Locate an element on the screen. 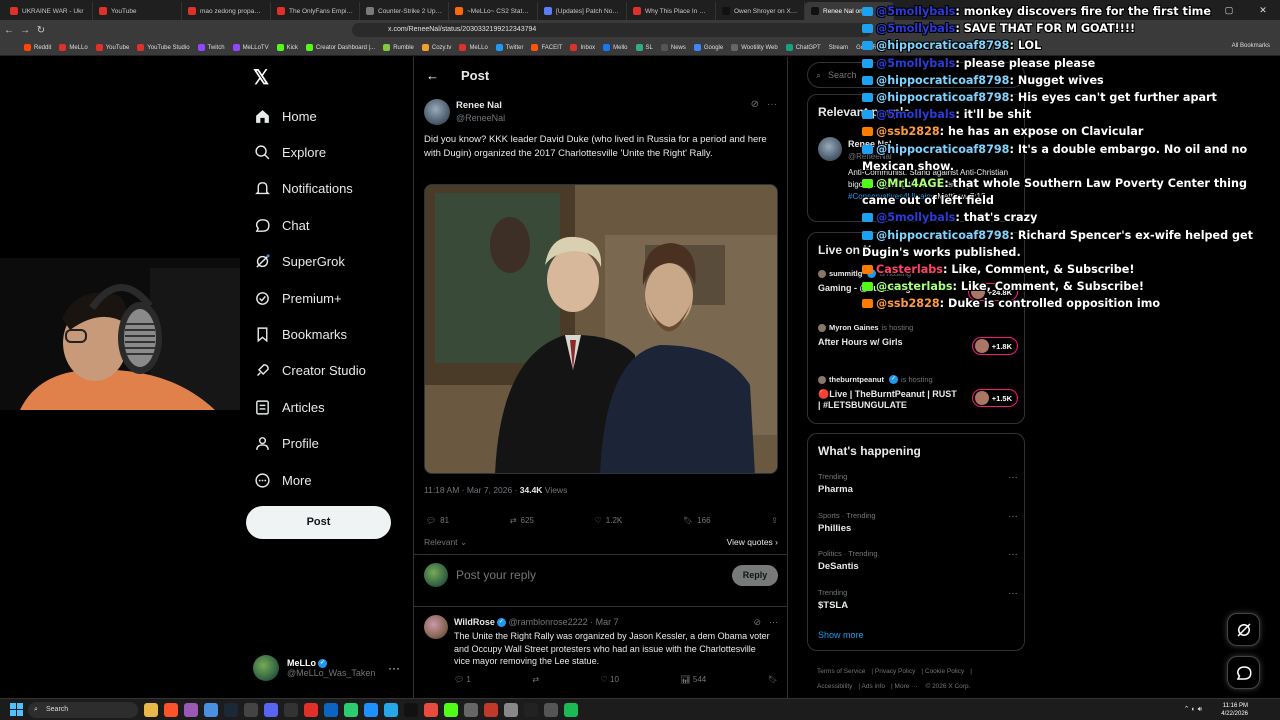 This screenshot has width=1280, height=720. view-quotes-link: View quotes › is located at coordinates (752, 542).